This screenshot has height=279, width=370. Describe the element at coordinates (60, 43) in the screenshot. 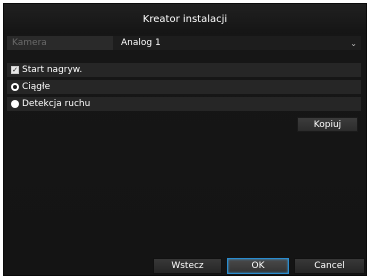

I see `camera-label: Kamera` at that location.